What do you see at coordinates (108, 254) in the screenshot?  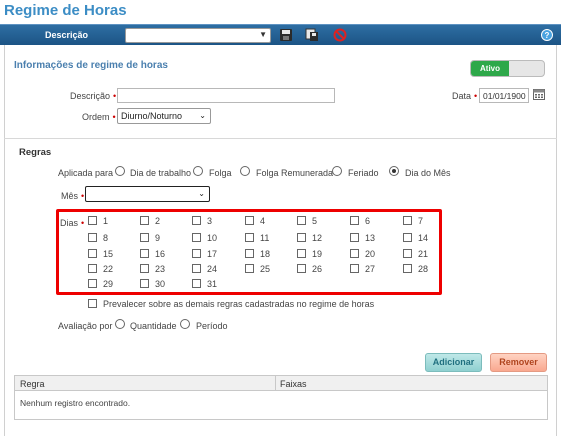 I see `day-label: 15` at bounding box center [108, 254].